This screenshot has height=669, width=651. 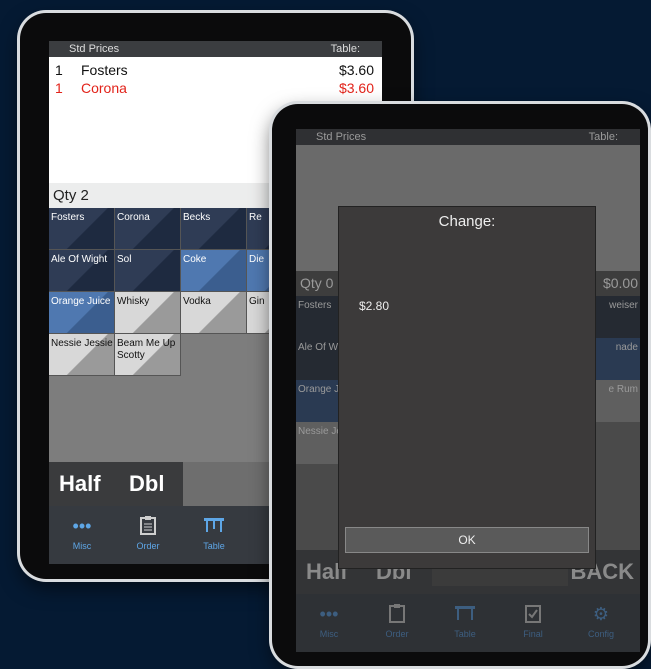 What do you see at coordinates (82, 313) in the screenshot?
I see `product-tile: Orange Juice` at bounding box center [82, 313].